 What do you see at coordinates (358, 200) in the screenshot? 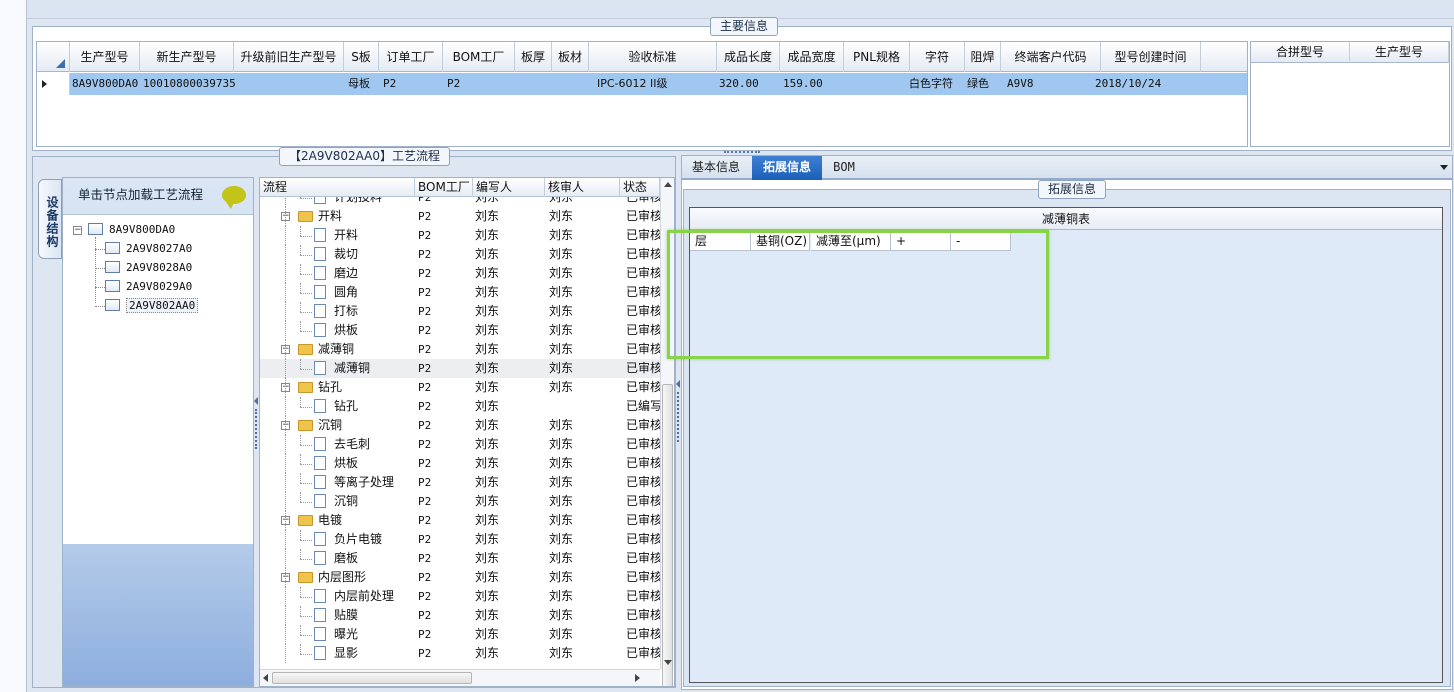
I see `flow-name: 计划投料` at bounding box center [358, 200].